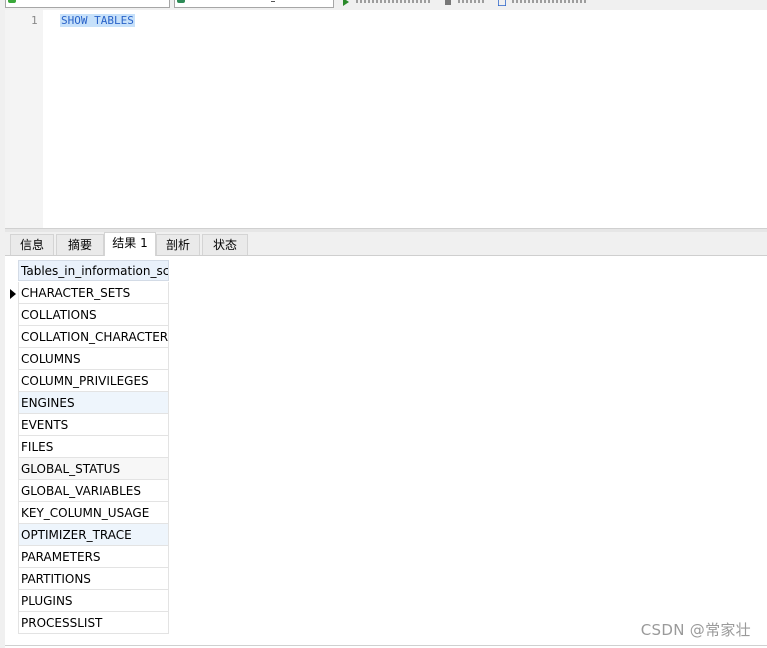 The height and width of the screenshot is (648, 767). Describe the element at coordinates (346, 3) in the screenshot. I see `play-icon` at that location.